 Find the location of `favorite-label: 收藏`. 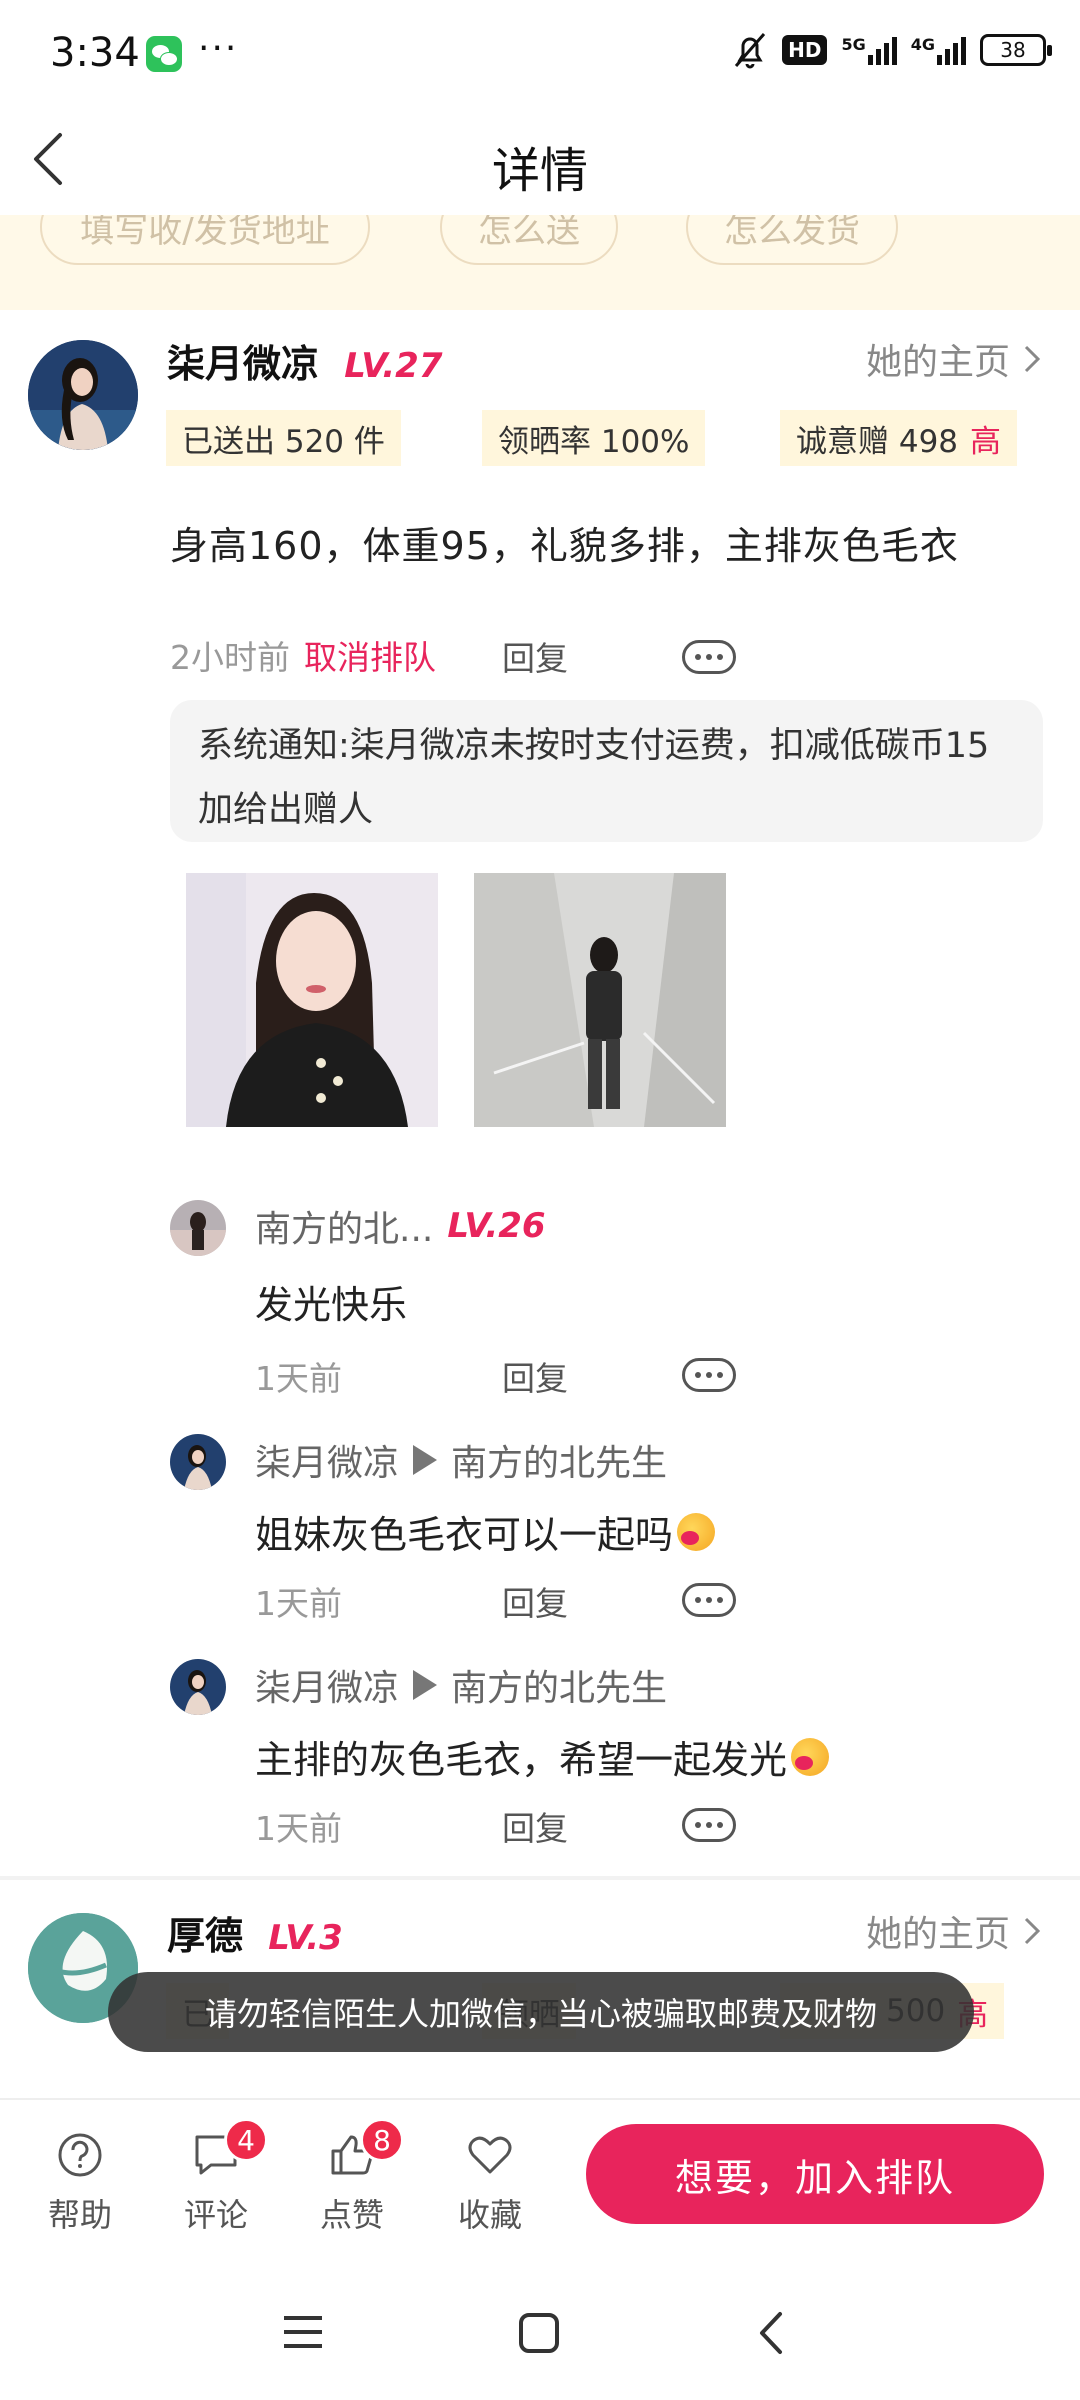

favorite-label: 收藏 is located at coordinates (490, 2213).